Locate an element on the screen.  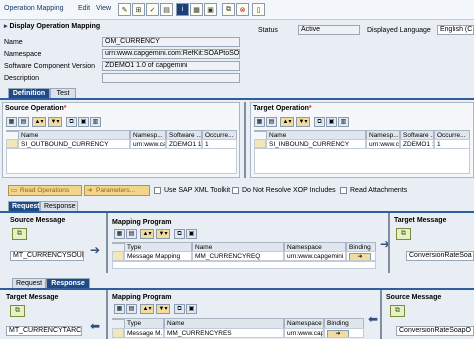
status-label: Status is located at coordinates (268, 30).